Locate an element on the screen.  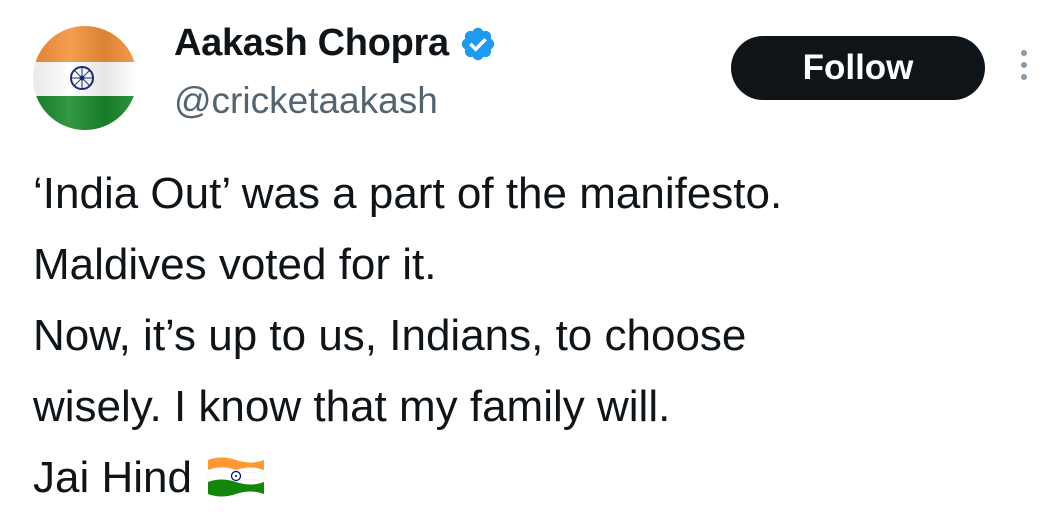
follow-button: Follow is located at coordinates (858, 68).